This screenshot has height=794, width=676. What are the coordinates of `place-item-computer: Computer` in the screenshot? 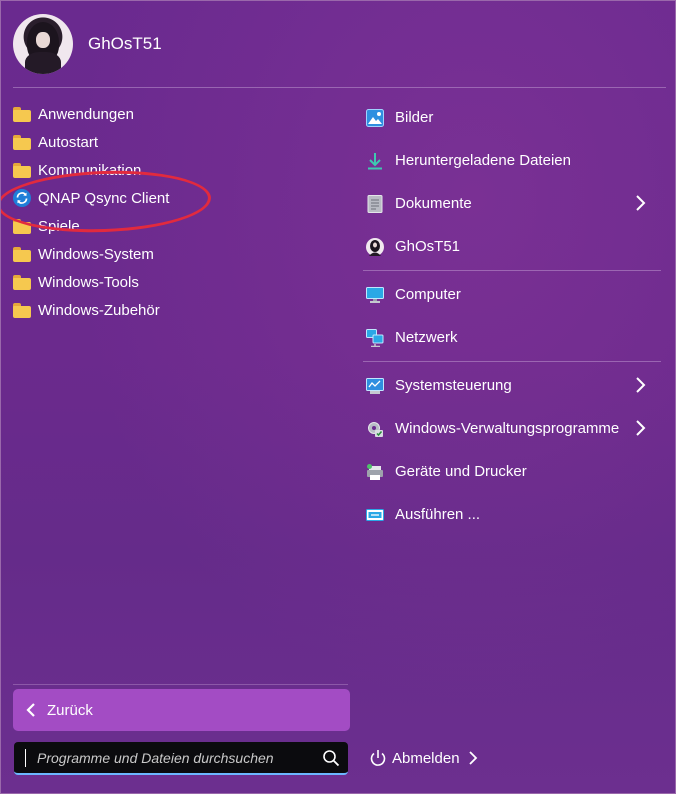 It's located at (512, 294).